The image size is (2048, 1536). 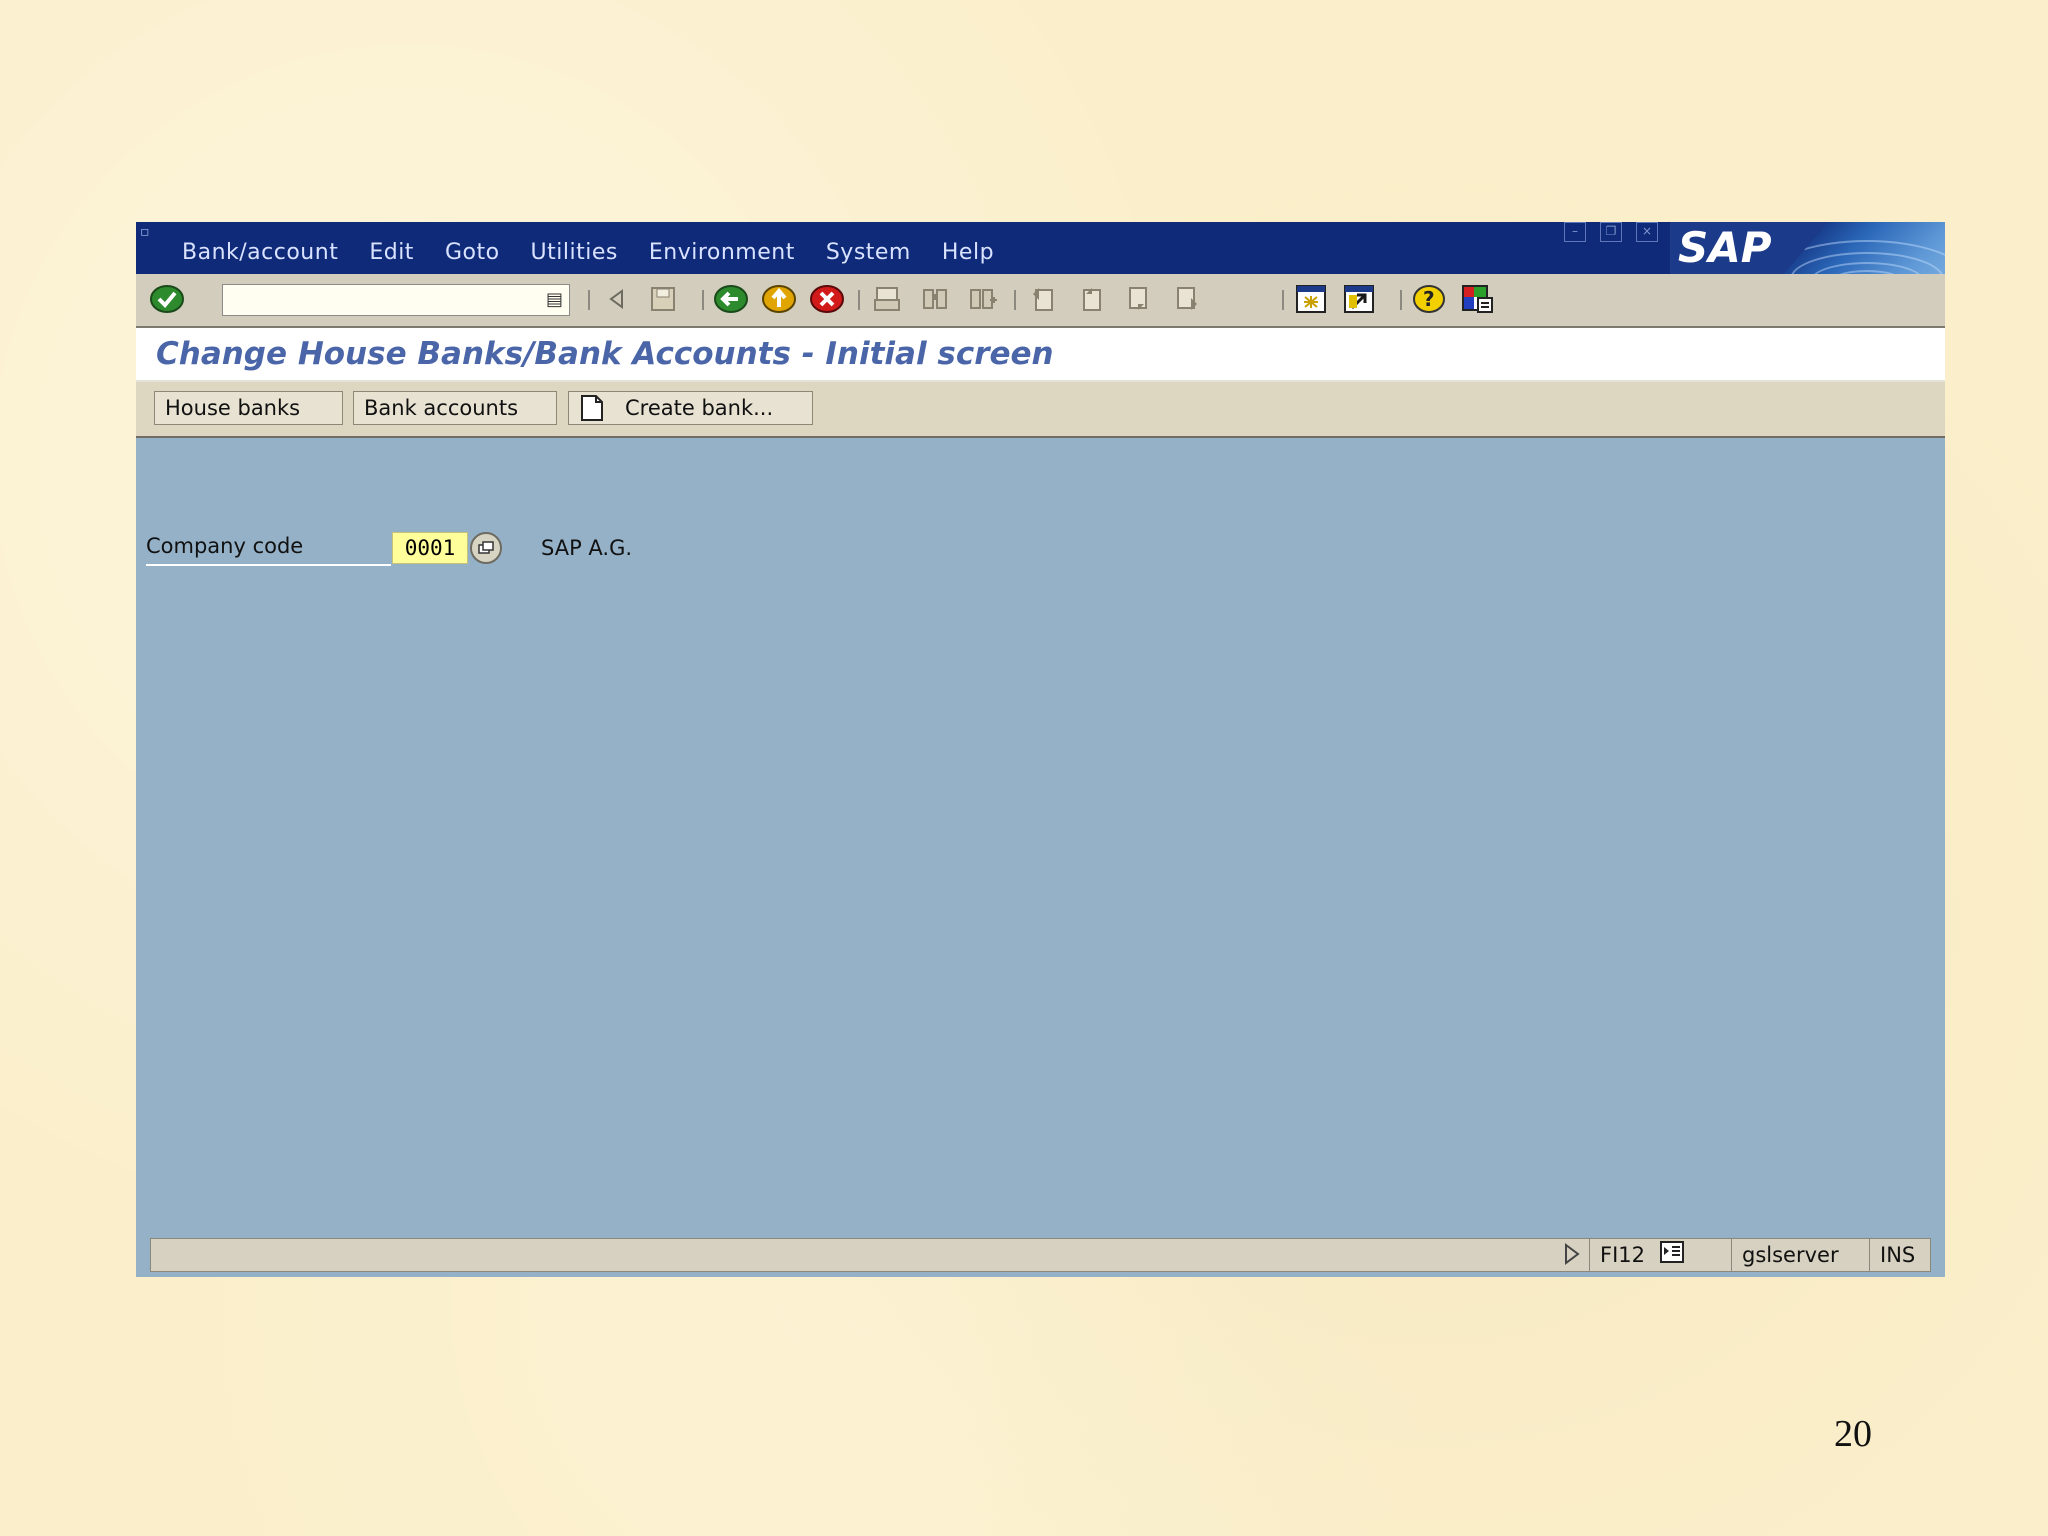 What do you see at coordinates (968, 252) in the screenshot?
I see `menu-help: Help` at bounding box center [968, 252].